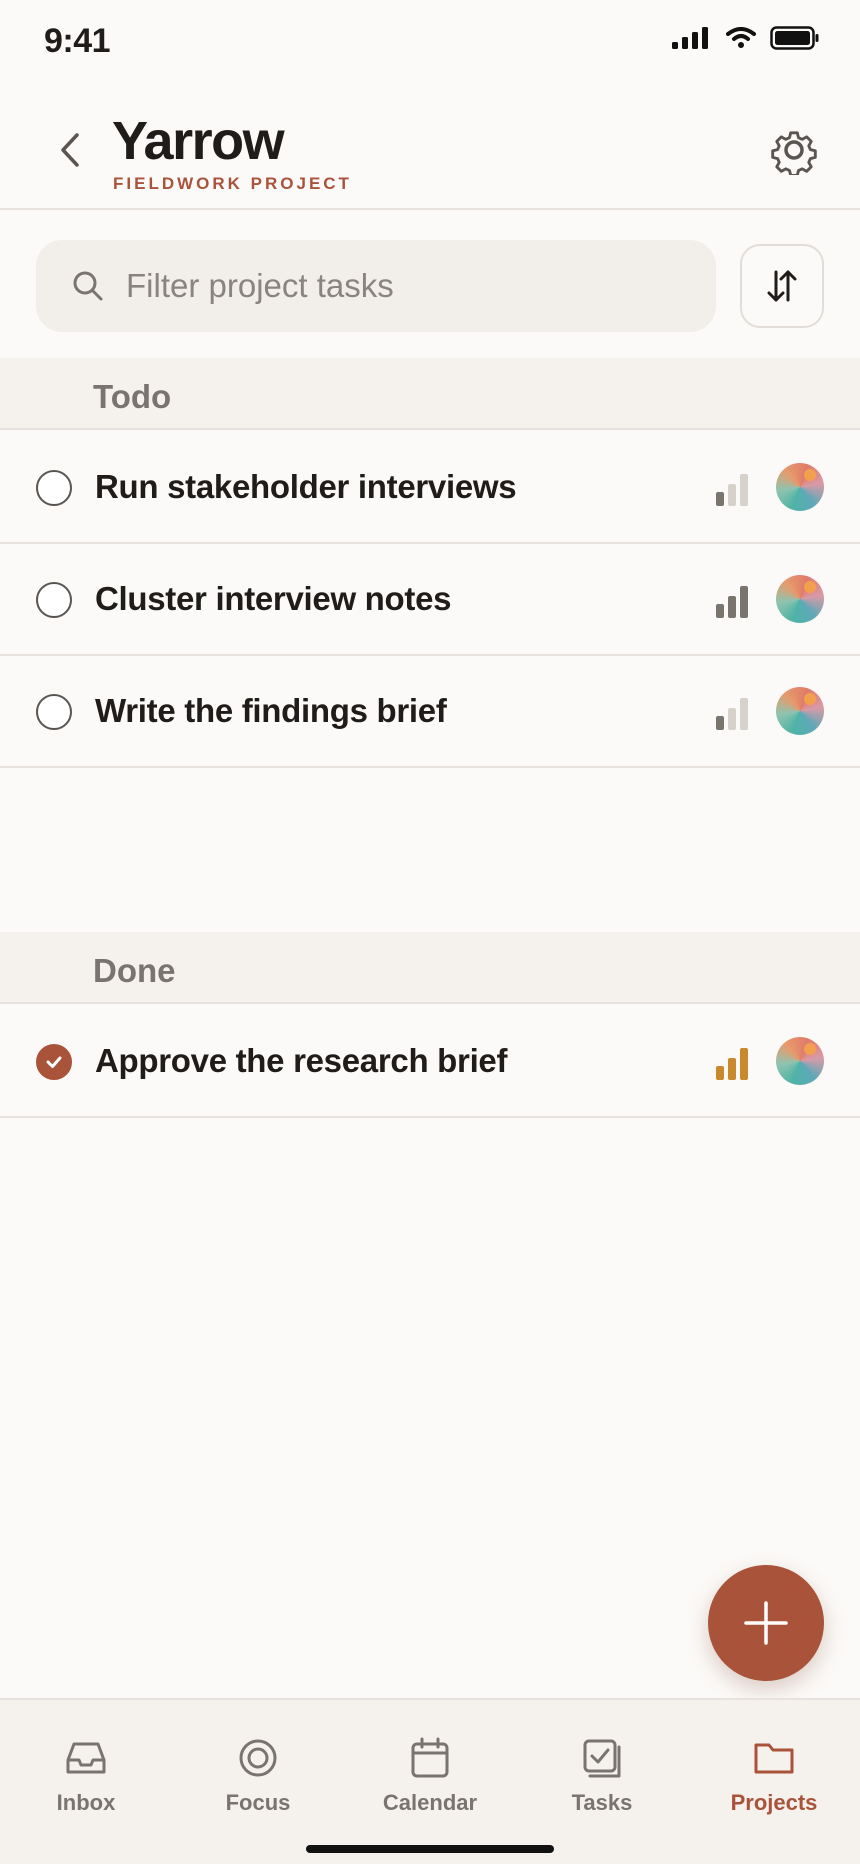  What do you see at coordinates (86, 1781) in the screenshot?
I see `tab-inbox: Inbox` at bounding box center [86, 1781].